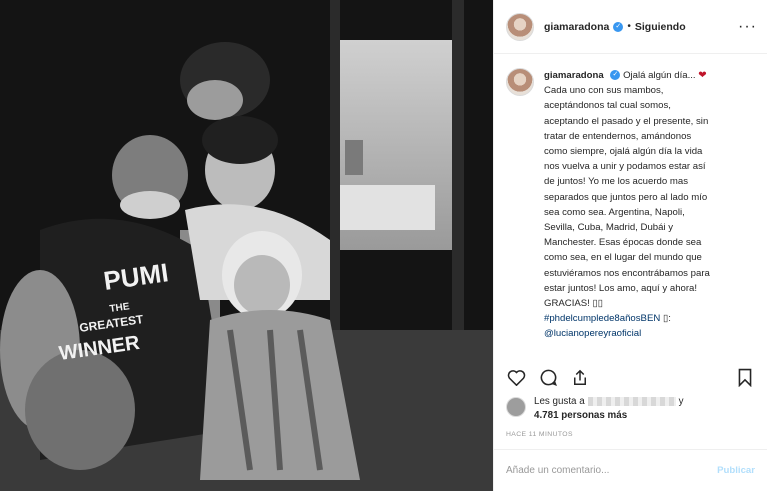  Describe the element at coordinates (612, 470) in the screenshot. I see `comment-input` at that location.